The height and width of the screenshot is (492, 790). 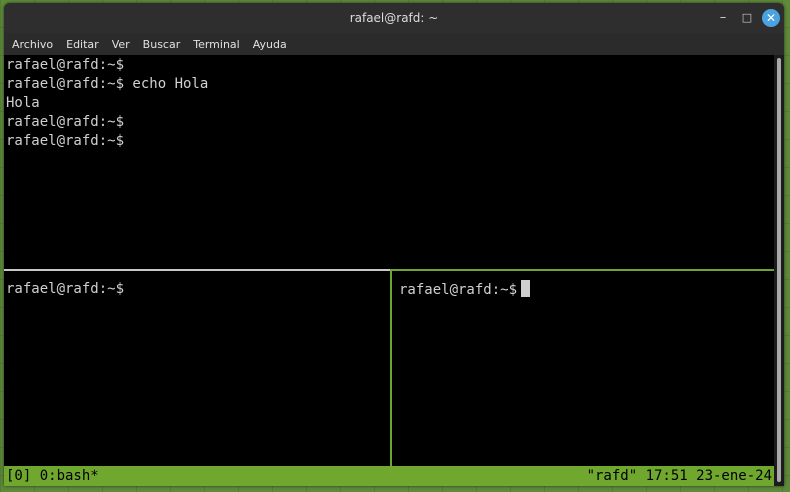 What do you see at coordinates (723, 18) in the screenshot?
I see `minimize-button: –` at bounding box center [723, 18].